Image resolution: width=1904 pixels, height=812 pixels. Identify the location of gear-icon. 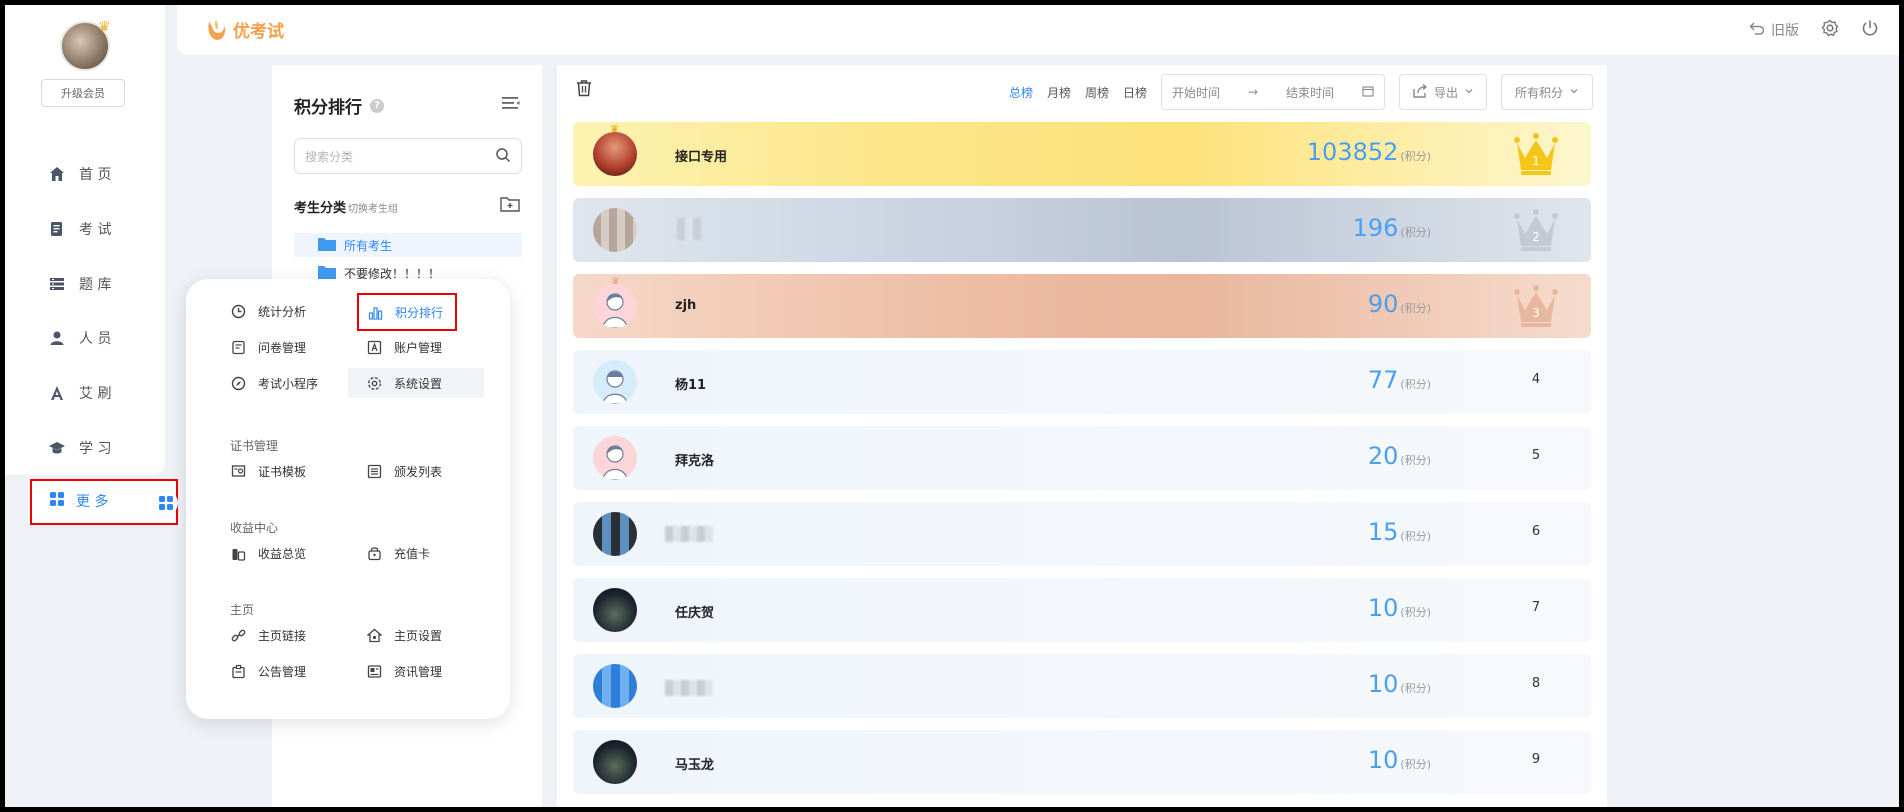
(1830, 30).